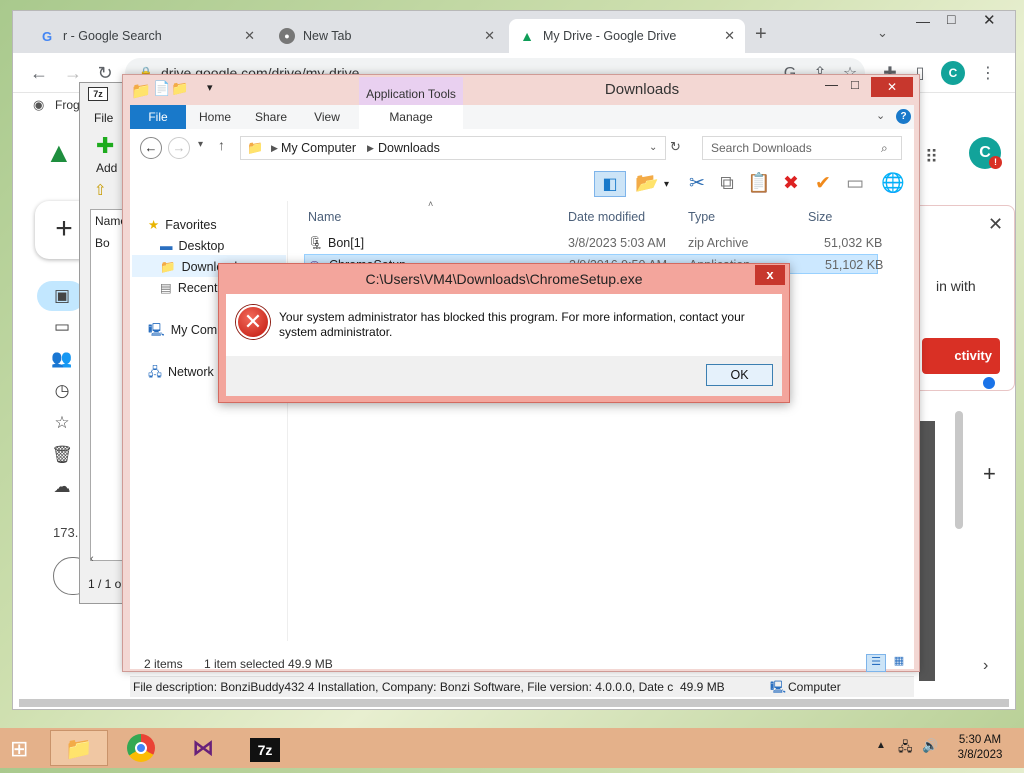 This screenshot has width=1024, height=773. I want to click on dialog-close-button: x, so click(770, 275).